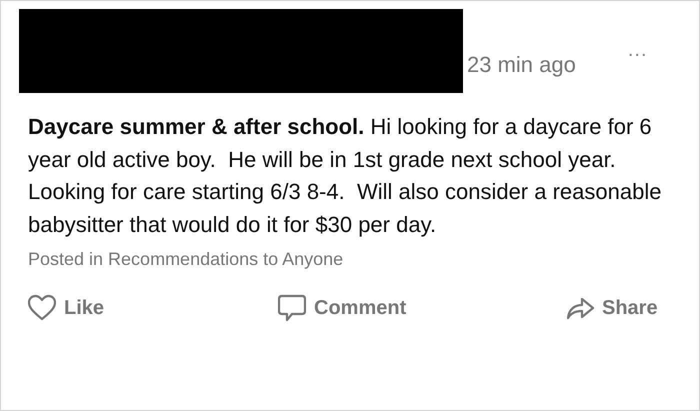 This screenshot has height=411, width=700. Describe the element at coordinates (186, 259) in the screenshot. I see `posted-in-text: Posted in Recommendations to Anyone` at that location.